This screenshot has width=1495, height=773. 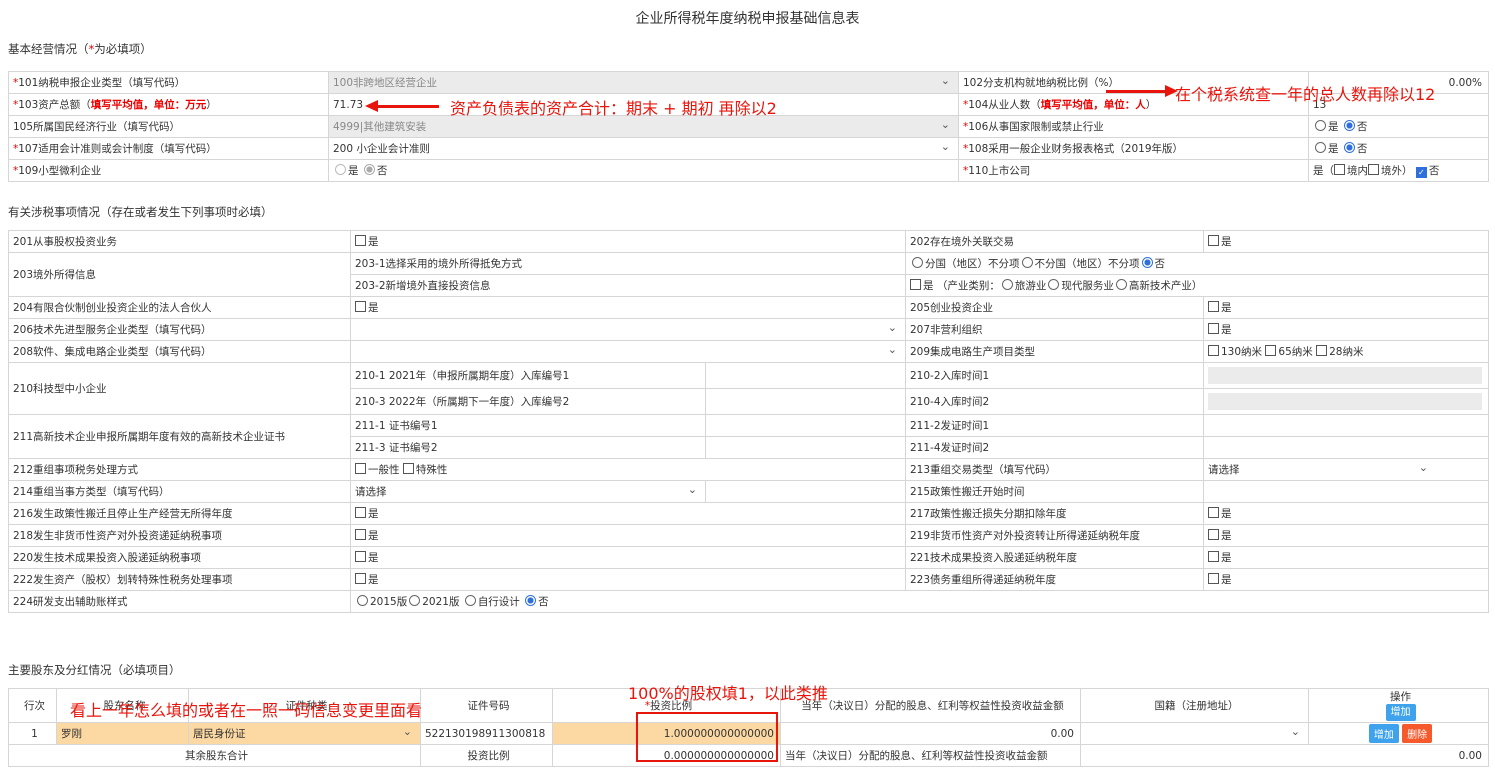 What do you see at coordinates (747, 19) in the screenshot?
I see `page-title: 企业所得税年度纳税申报基础信息表` at bounding box center [747, 19].